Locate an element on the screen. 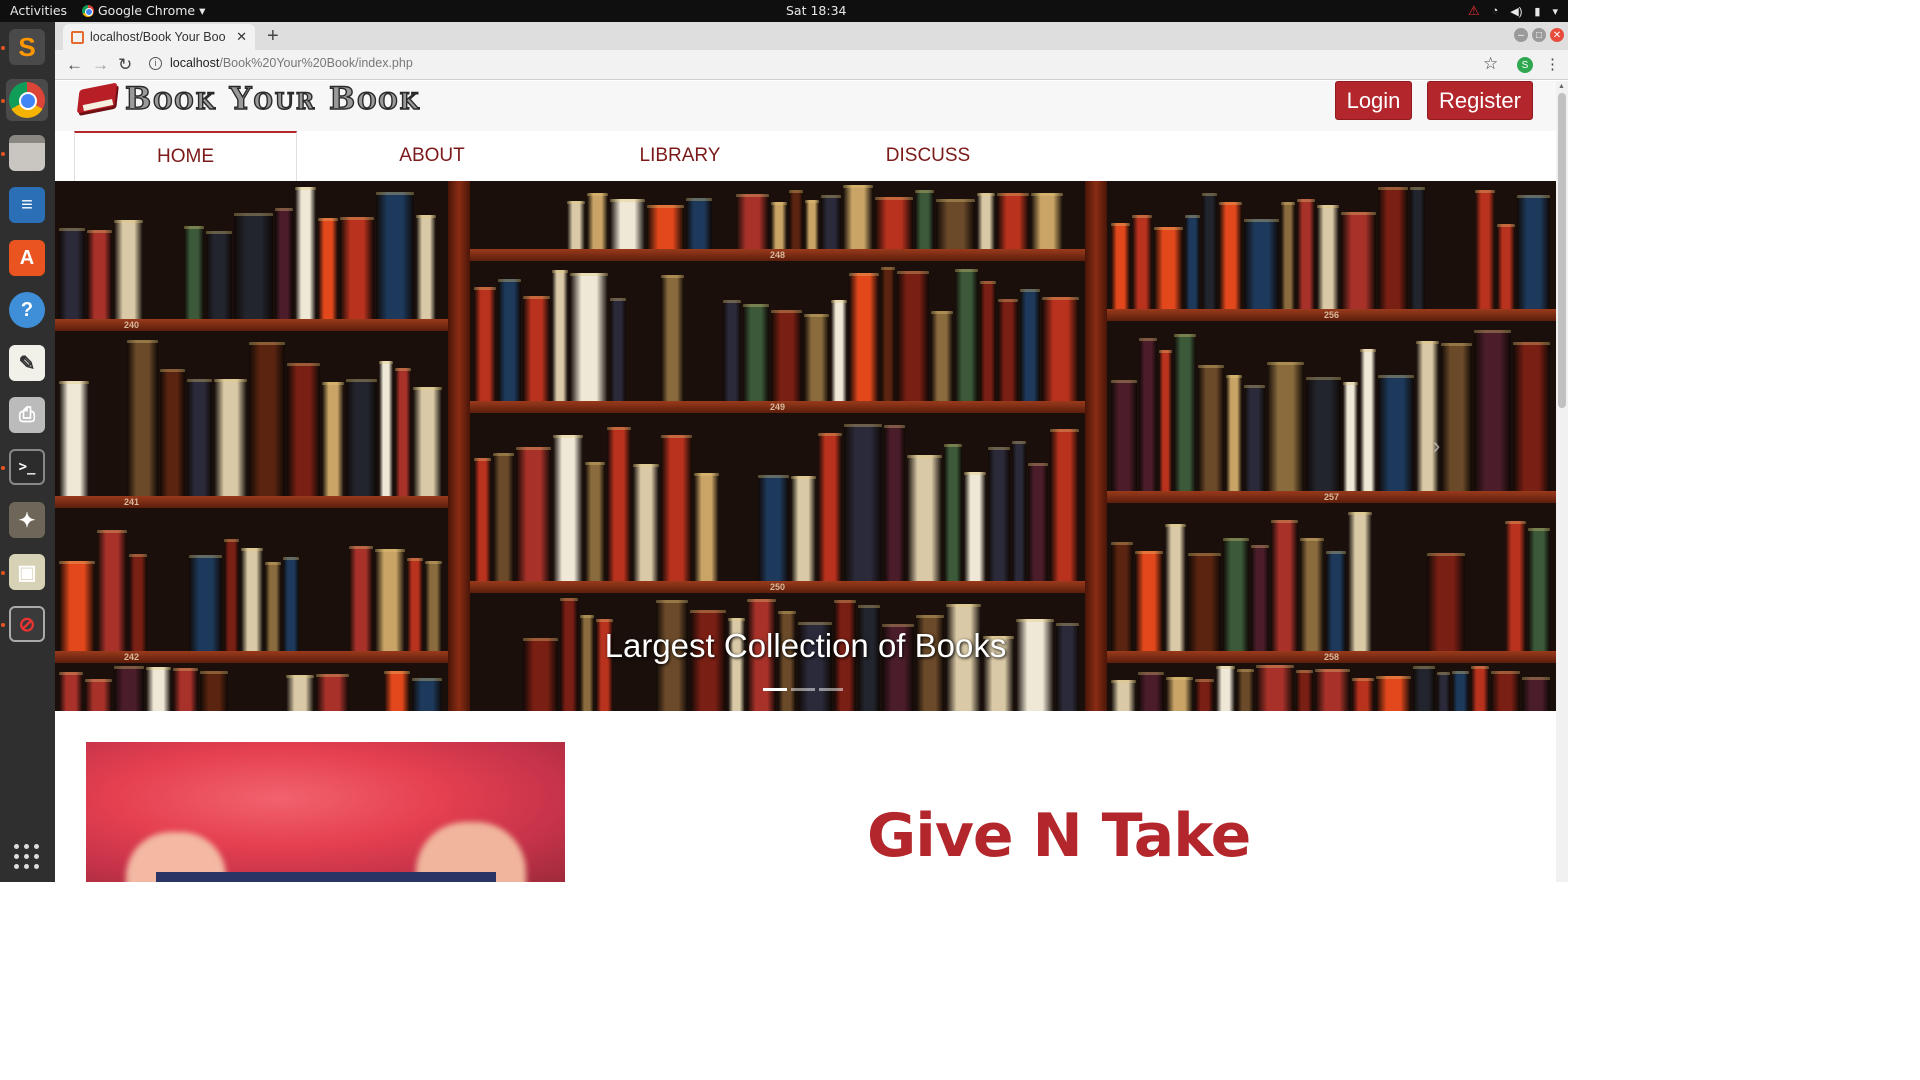  maximize-icon: □ is located at coordinates (1539, 35).